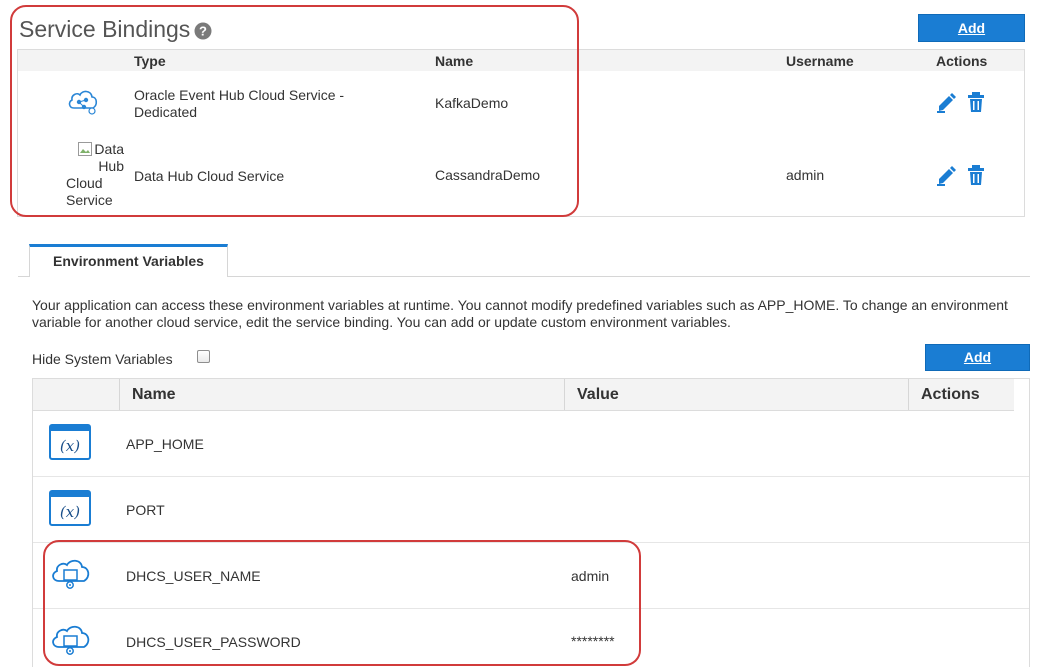 The image size is (1046, 667). I want to click on variable-name: APP_HOME, so click(165, 444).